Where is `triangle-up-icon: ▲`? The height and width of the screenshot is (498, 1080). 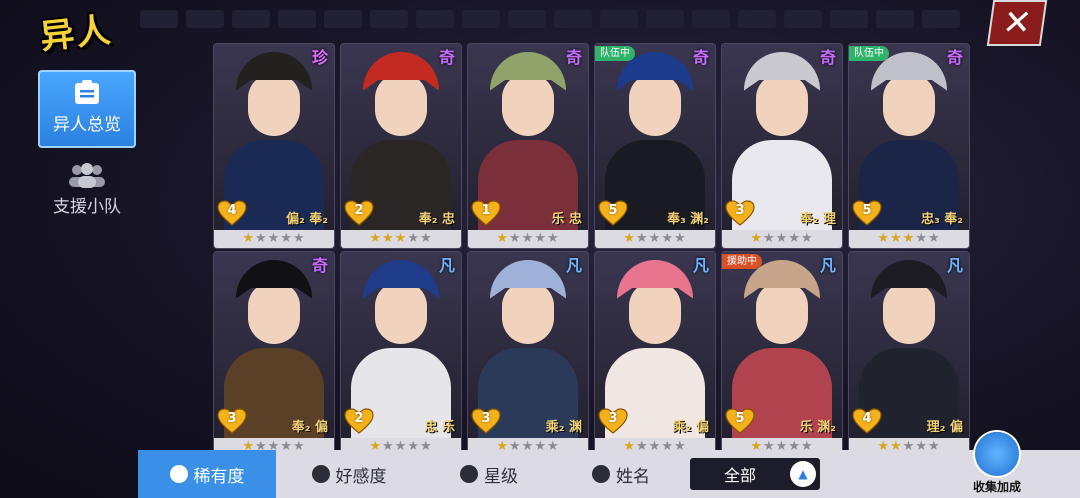
triangle-up-icon: ▲ is located at coordinates (803, 474).